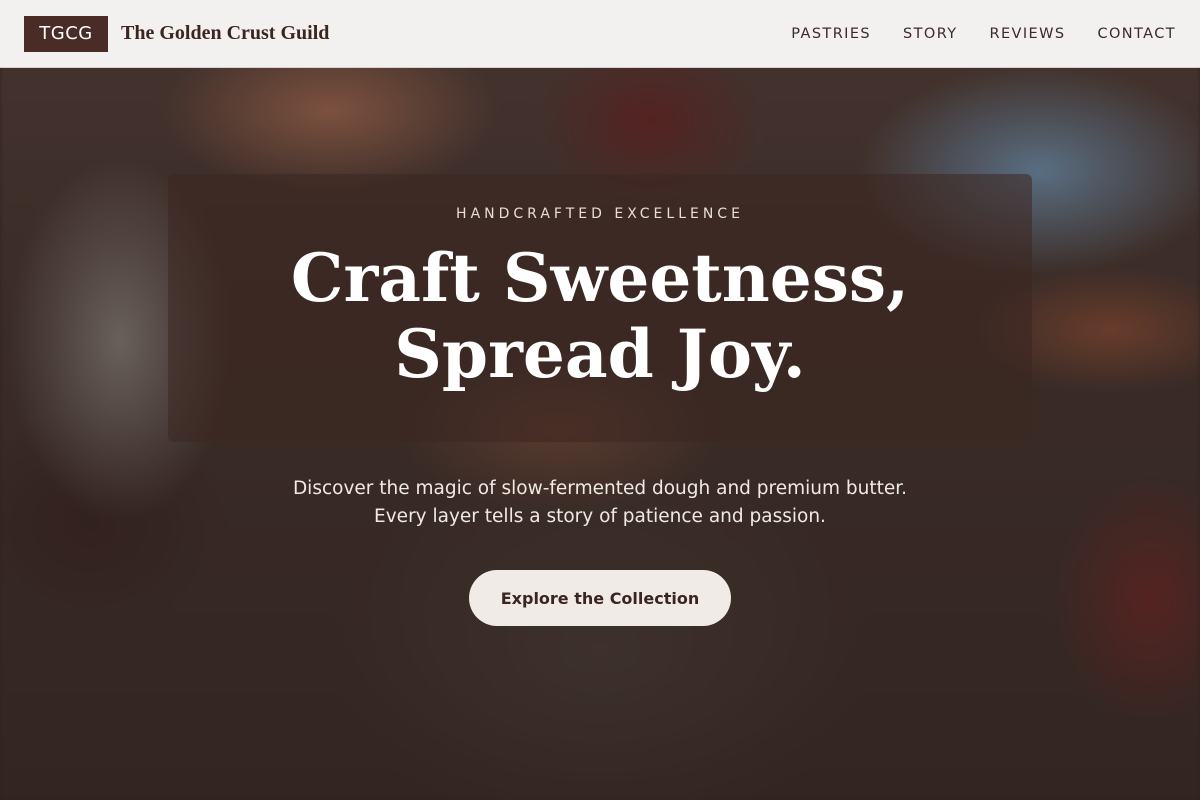 The image size is (1200, 800). I want to click on main-nav: PASTRIES STORY REVIEWS CONTACT, so click(983, 34).